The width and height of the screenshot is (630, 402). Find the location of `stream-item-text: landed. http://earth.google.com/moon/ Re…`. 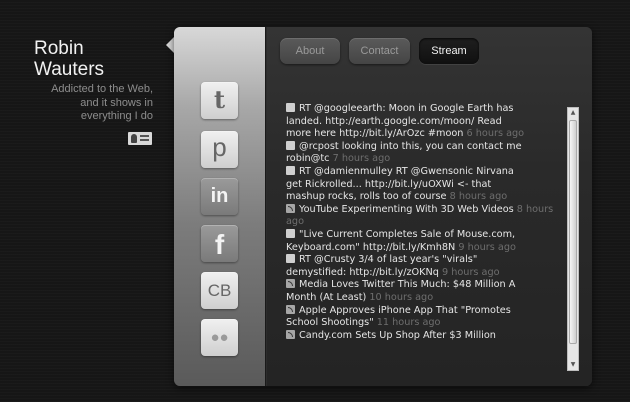

stream-item-text: landed. http://earth.google.com/moon/ Re… is located at coordinates (394, 121).